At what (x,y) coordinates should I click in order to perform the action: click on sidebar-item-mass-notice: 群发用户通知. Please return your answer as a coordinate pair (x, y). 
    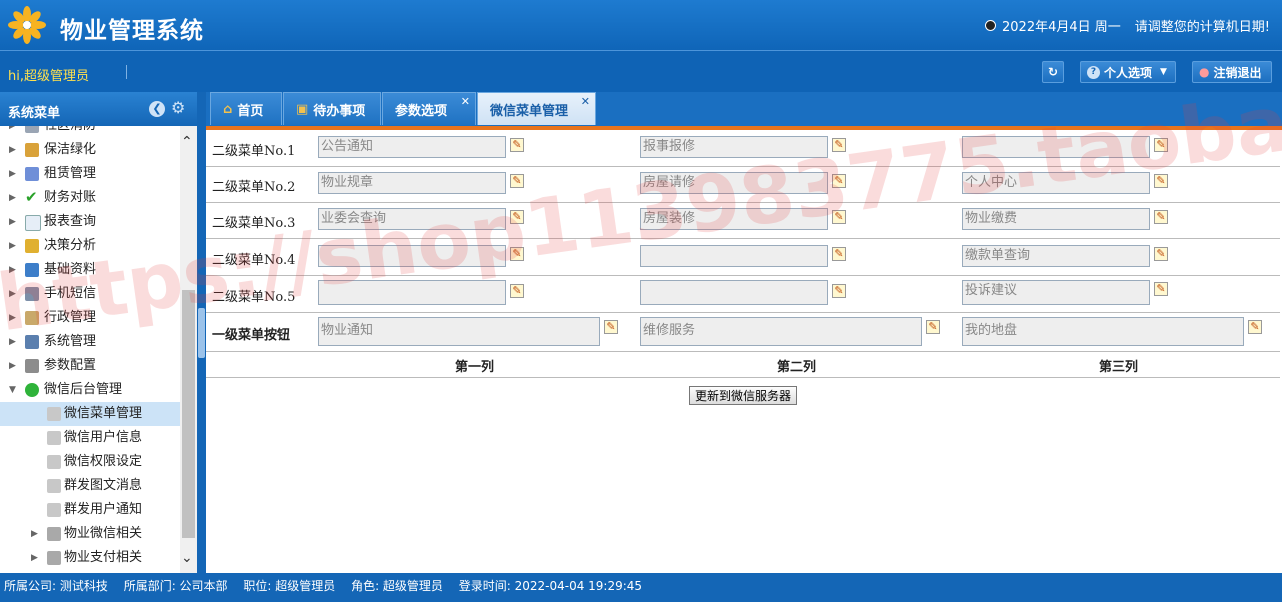
    Looking at the image, I should click on (90, 510).